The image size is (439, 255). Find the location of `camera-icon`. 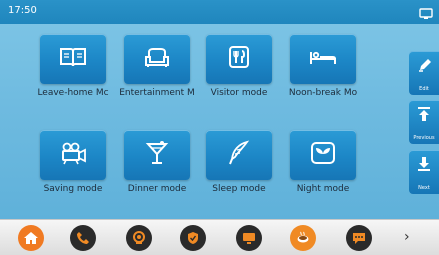

camera-icon is located at coordinates (139, 238).